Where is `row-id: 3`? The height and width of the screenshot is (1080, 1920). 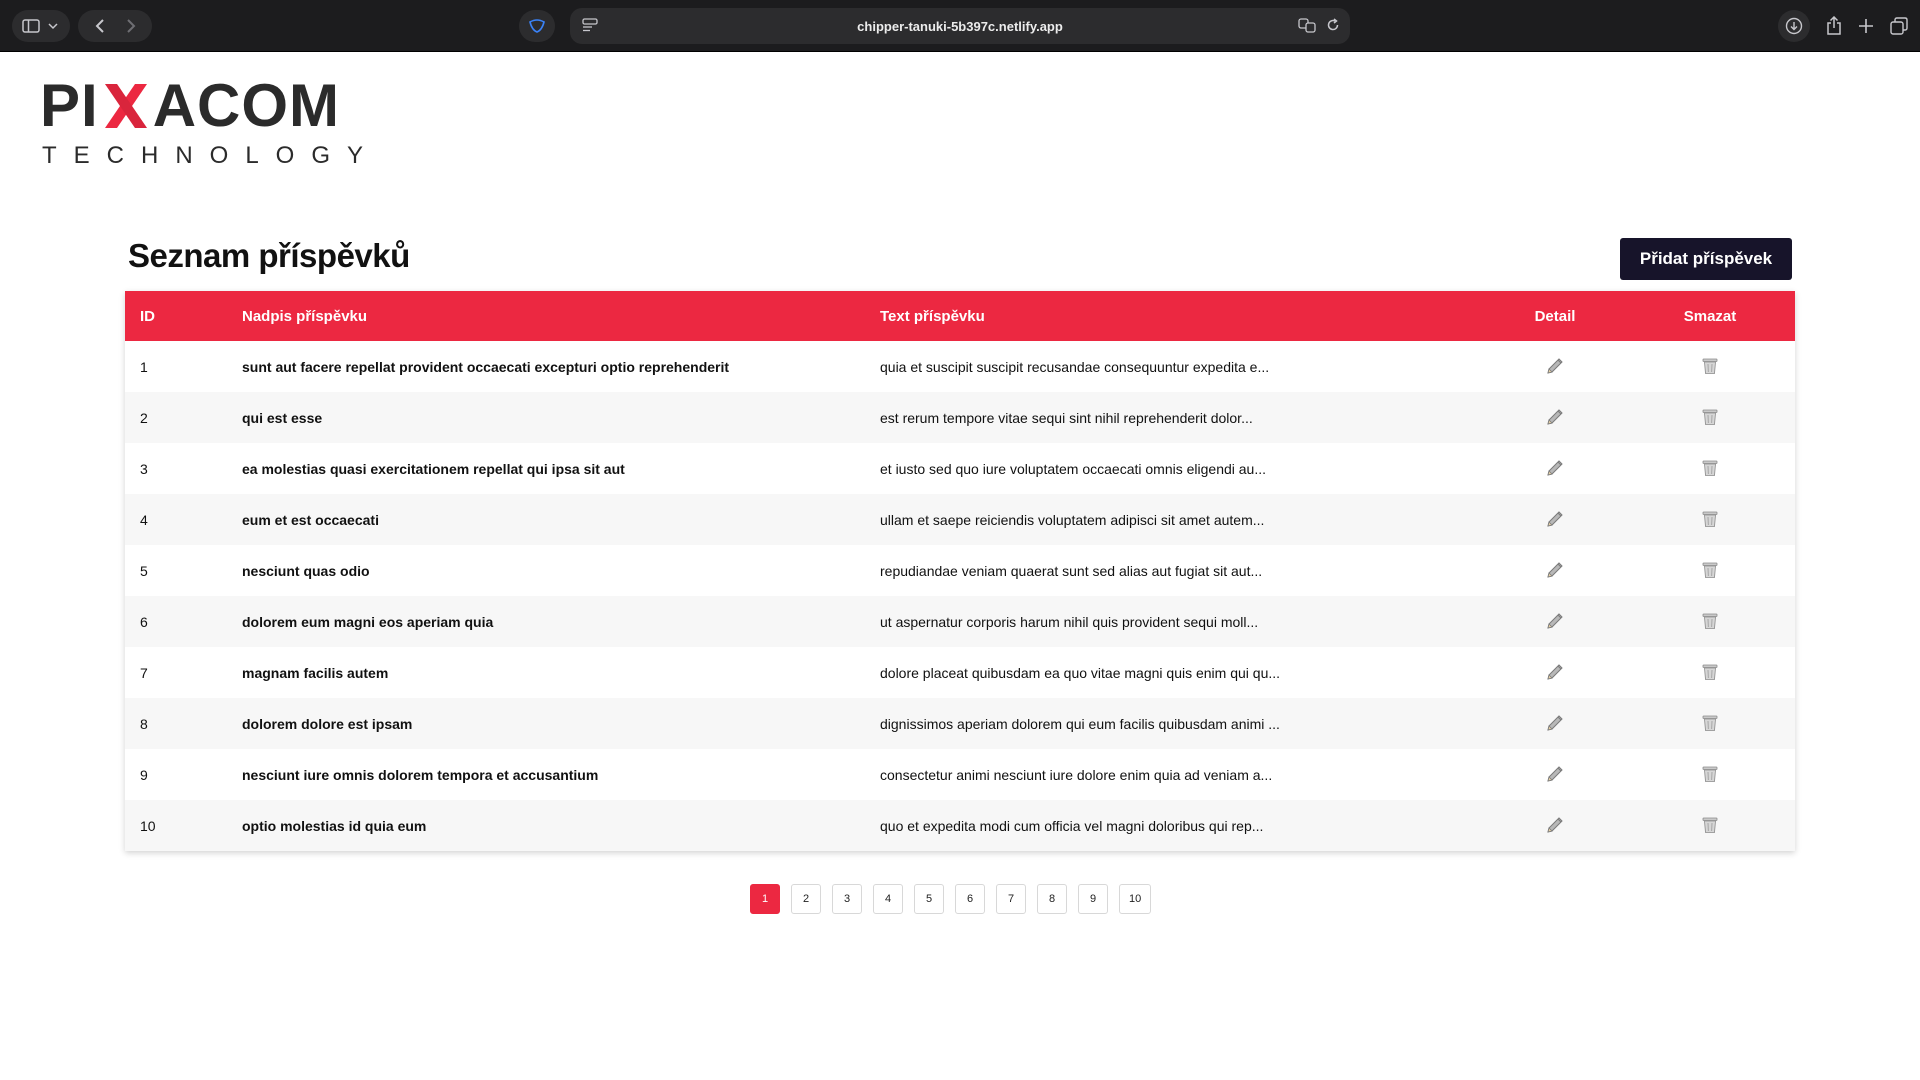 row-id: 3 is located at coordinates (144, 468).